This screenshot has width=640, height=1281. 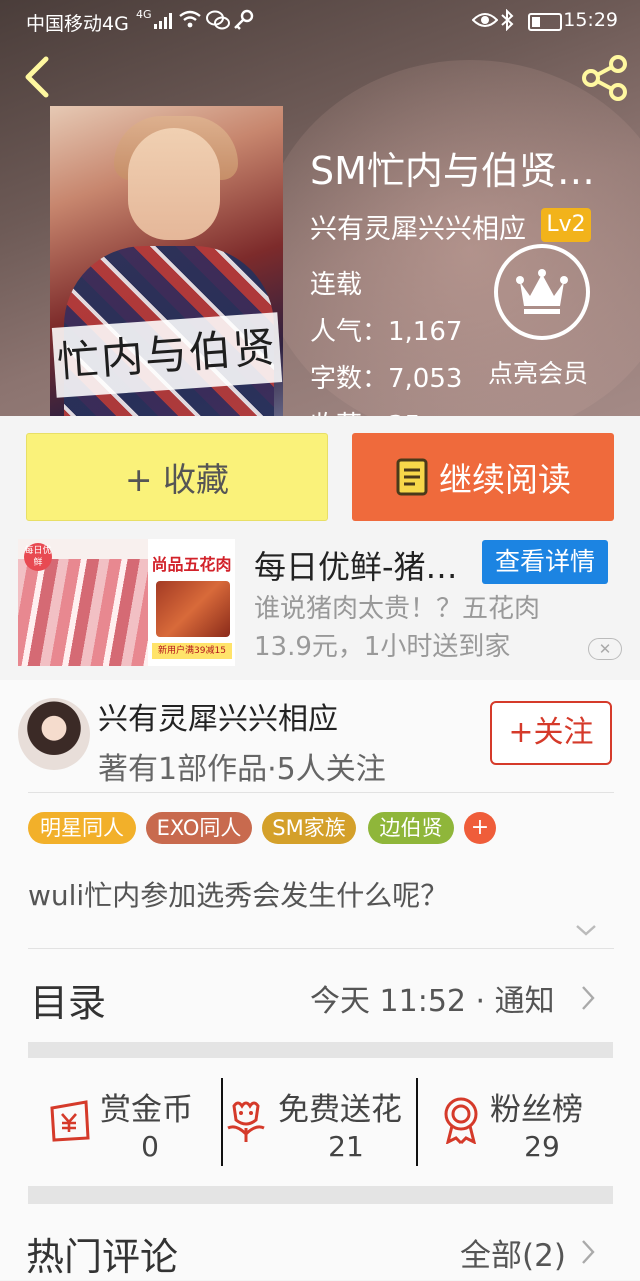 I want to click on expand-summary-button, so click(x=586, y=930).